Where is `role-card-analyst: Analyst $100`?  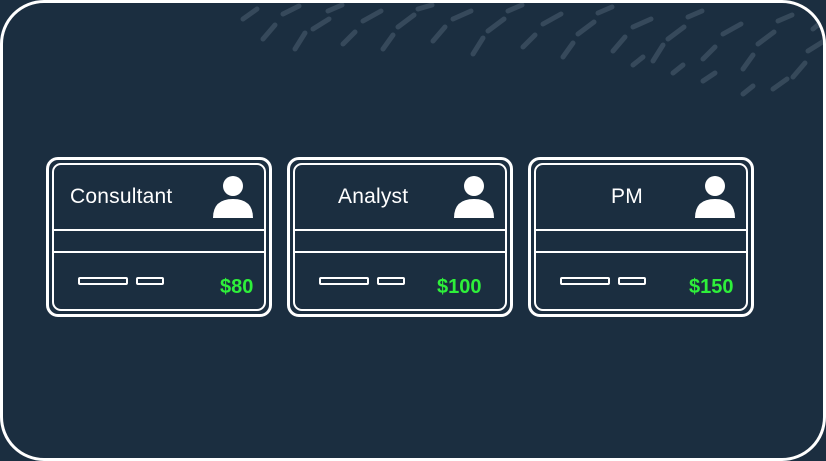
role-card-analyst: Analyst $100 is located at coordinates (400, 237).